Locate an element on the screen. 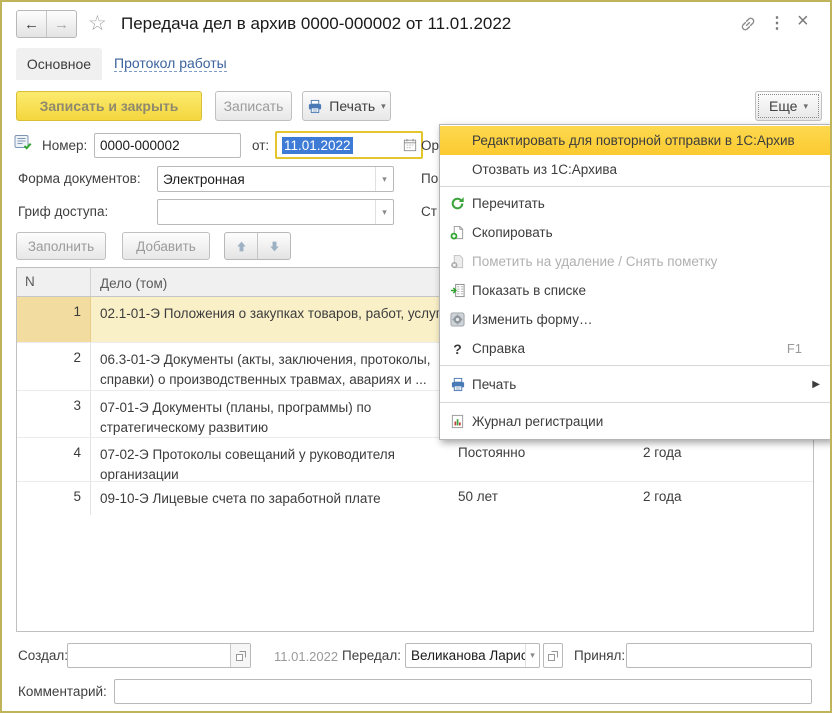 The height and width of the screenshot is (713, 832). menu-item-copy: Скопировать is located at coordinates (635, 232).